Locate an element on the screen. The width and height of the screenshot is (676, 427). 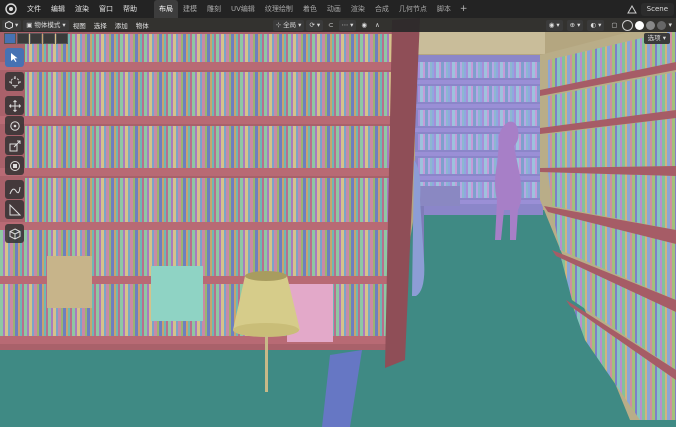
transform-orientation-dropdown: ⊹ 全局 ▾ is located at coordinates (288, 25).